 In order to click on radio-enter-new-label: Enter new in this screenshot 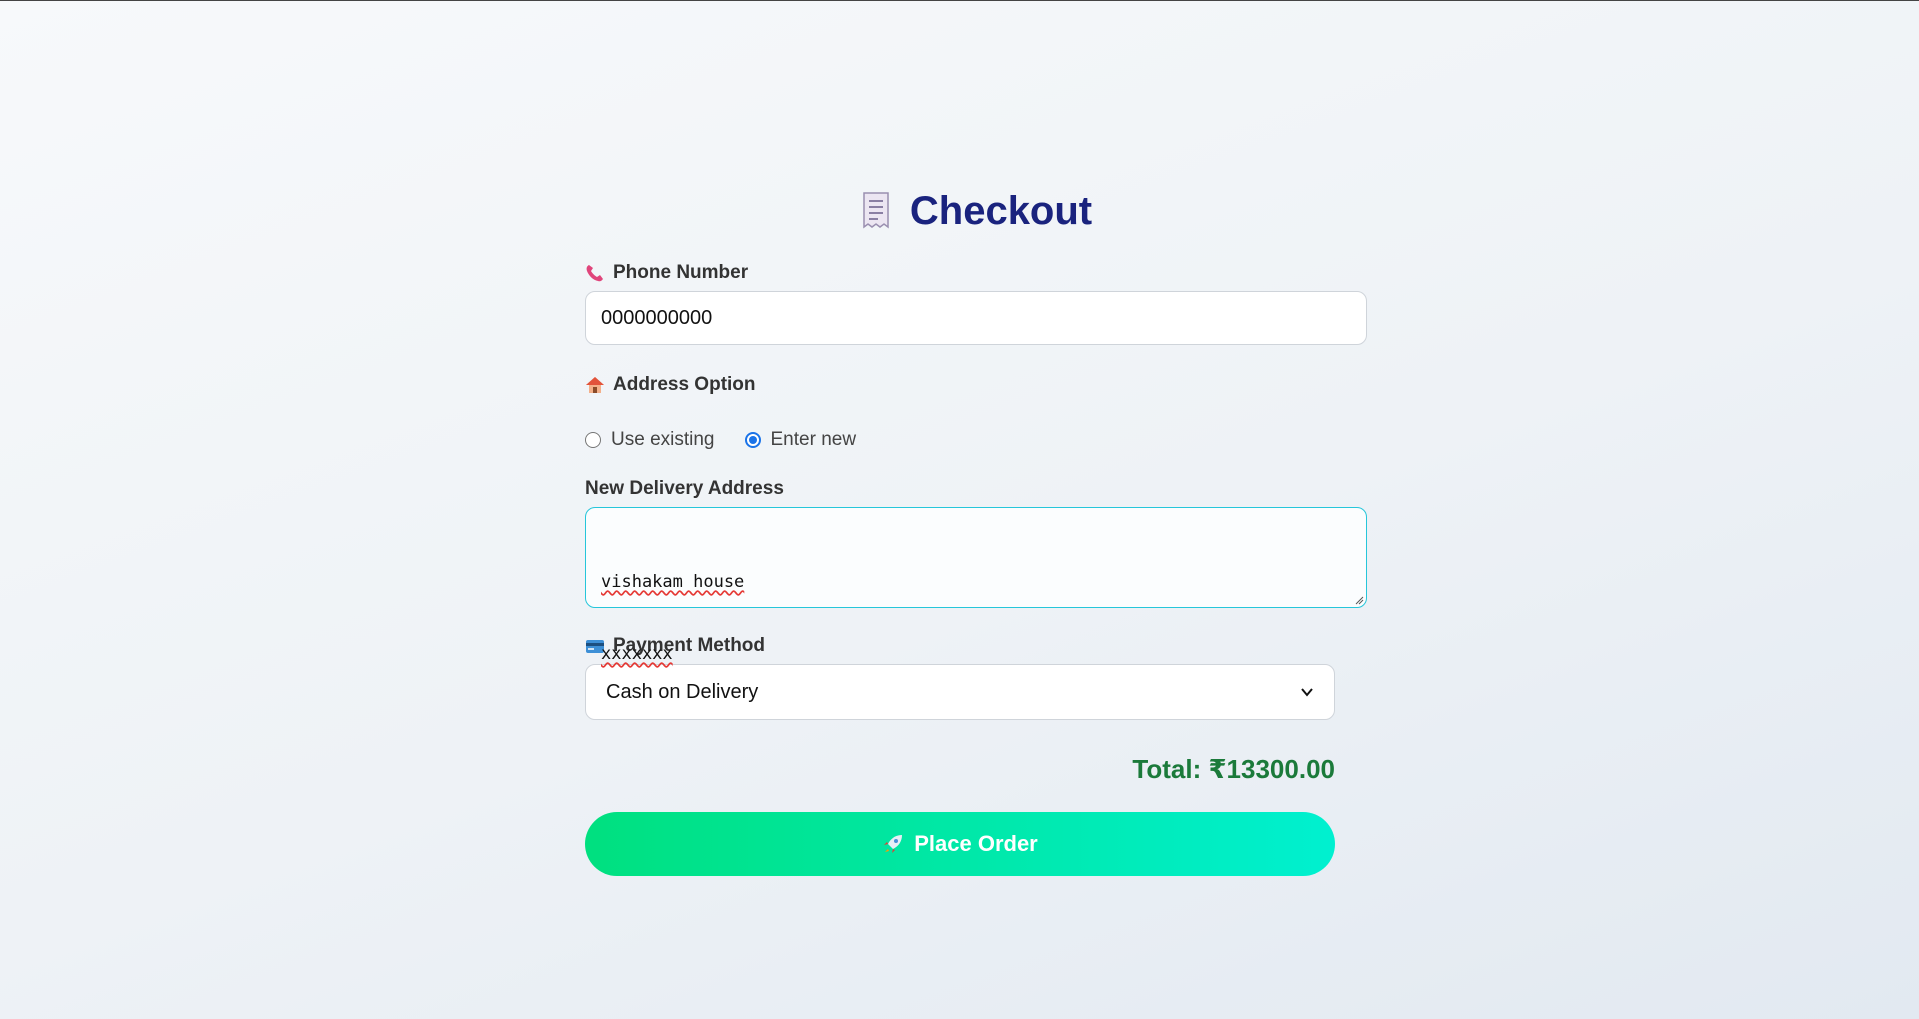, I will do `click(813, 439)`.